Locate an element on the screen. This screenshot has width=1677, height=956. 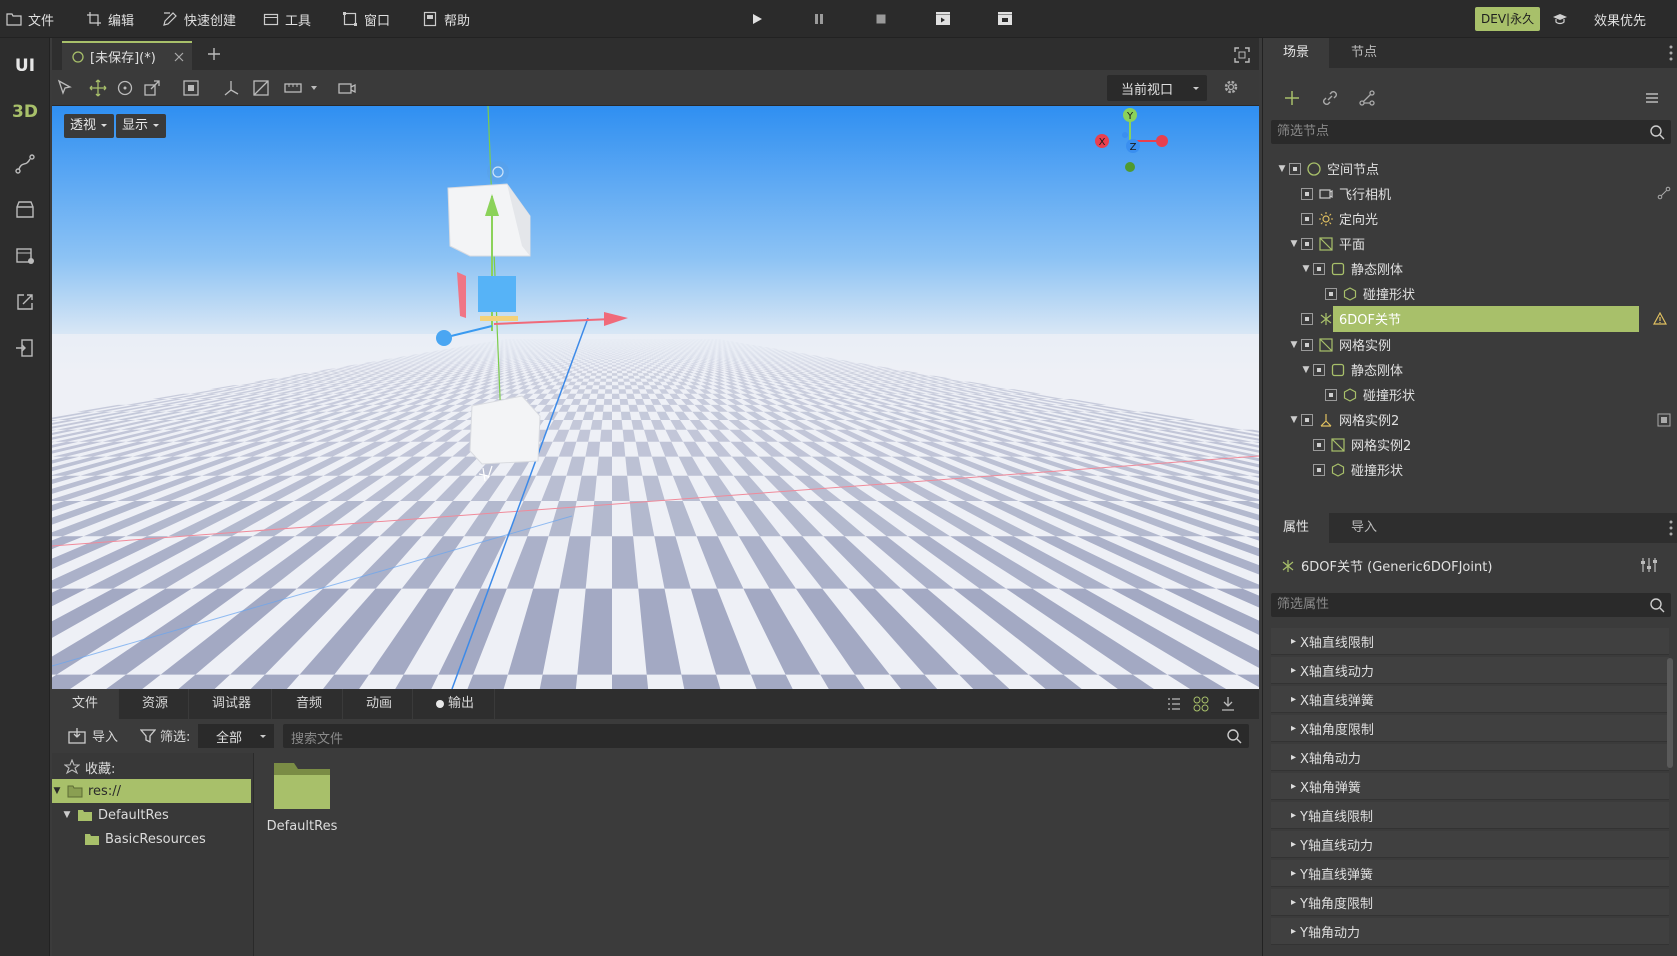
property-row: ▸ X轴角弹簧 is located at coordinates (1470, 786).